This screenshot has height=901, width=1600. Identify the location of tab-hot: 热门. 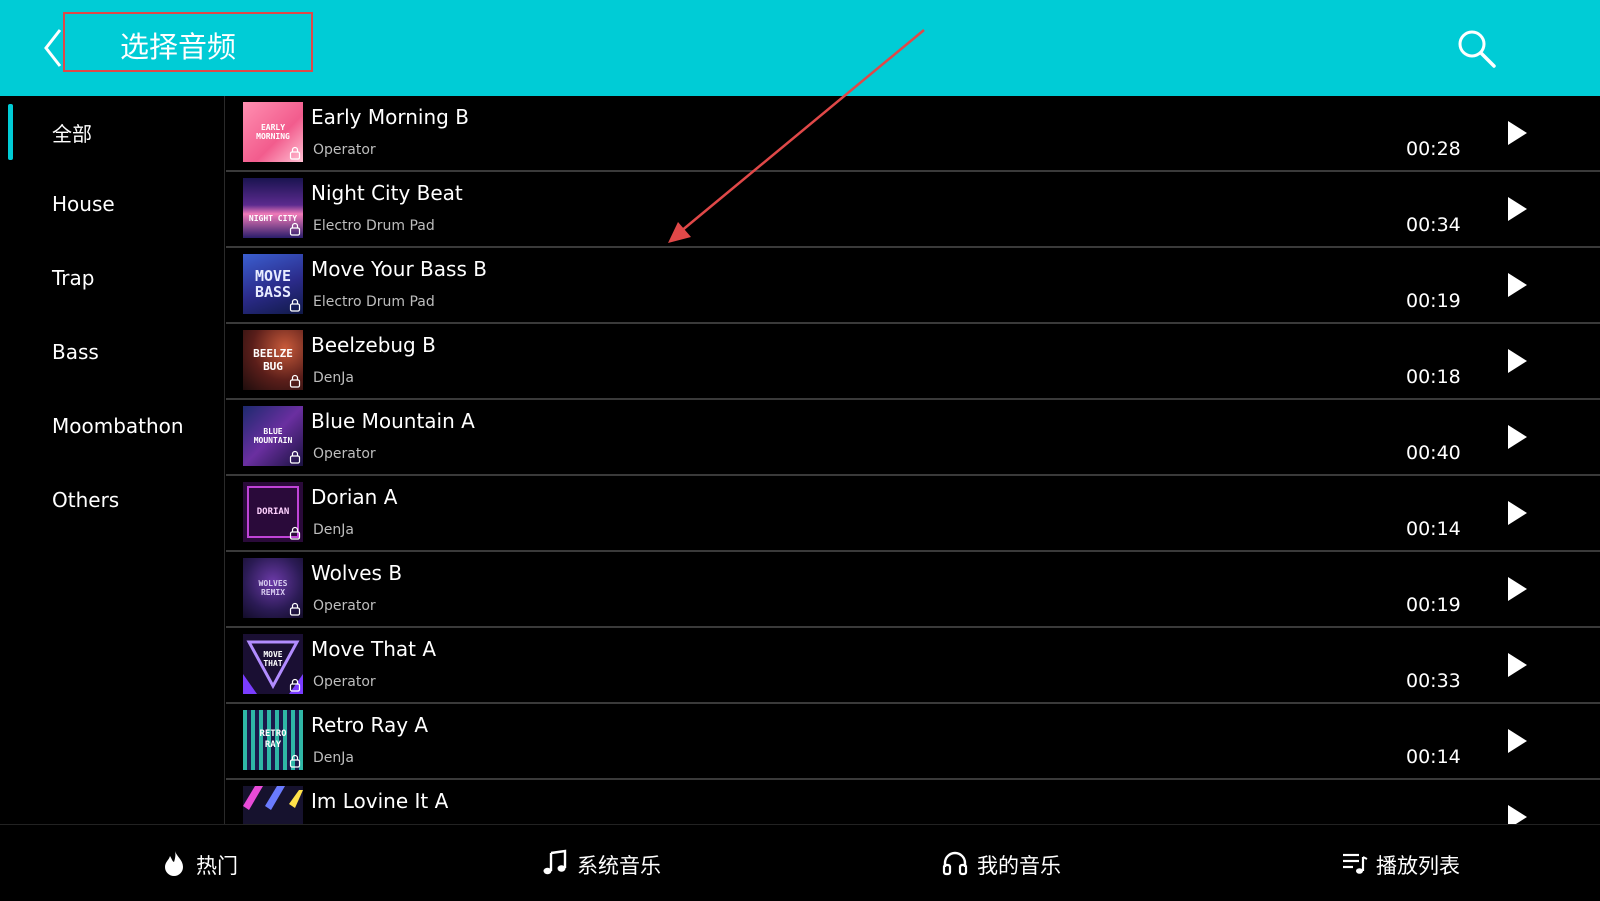
(210, 863).